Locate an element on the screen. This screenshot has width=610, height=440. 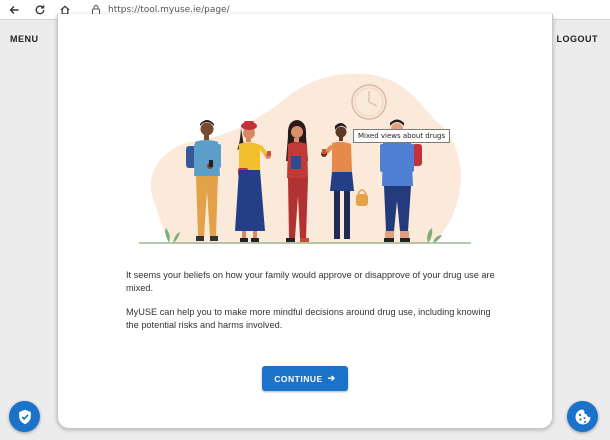
shield-check-button is located at coordinates (24, 416).